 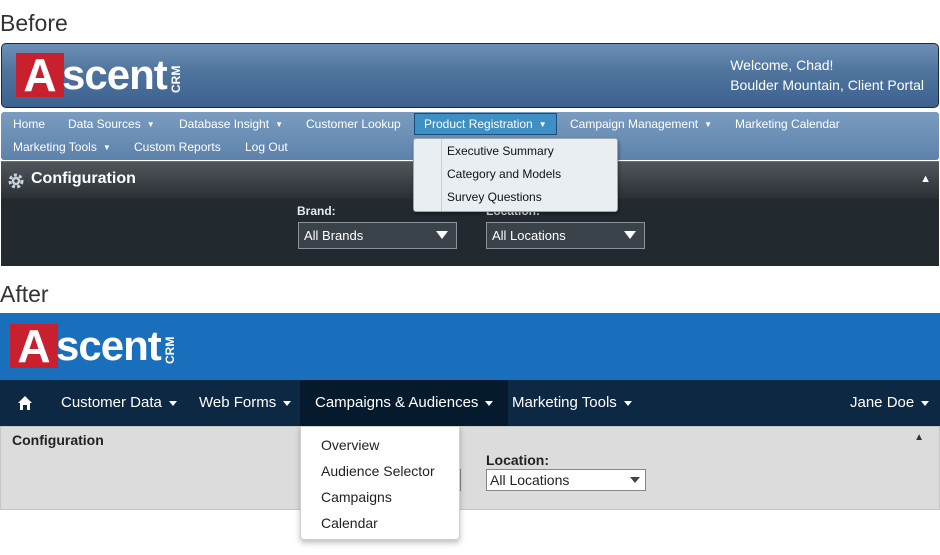 What do you see at coordinates (517, 460) in the screenshot?
I see `location-label: Location:` at bounding box center [517, 460].